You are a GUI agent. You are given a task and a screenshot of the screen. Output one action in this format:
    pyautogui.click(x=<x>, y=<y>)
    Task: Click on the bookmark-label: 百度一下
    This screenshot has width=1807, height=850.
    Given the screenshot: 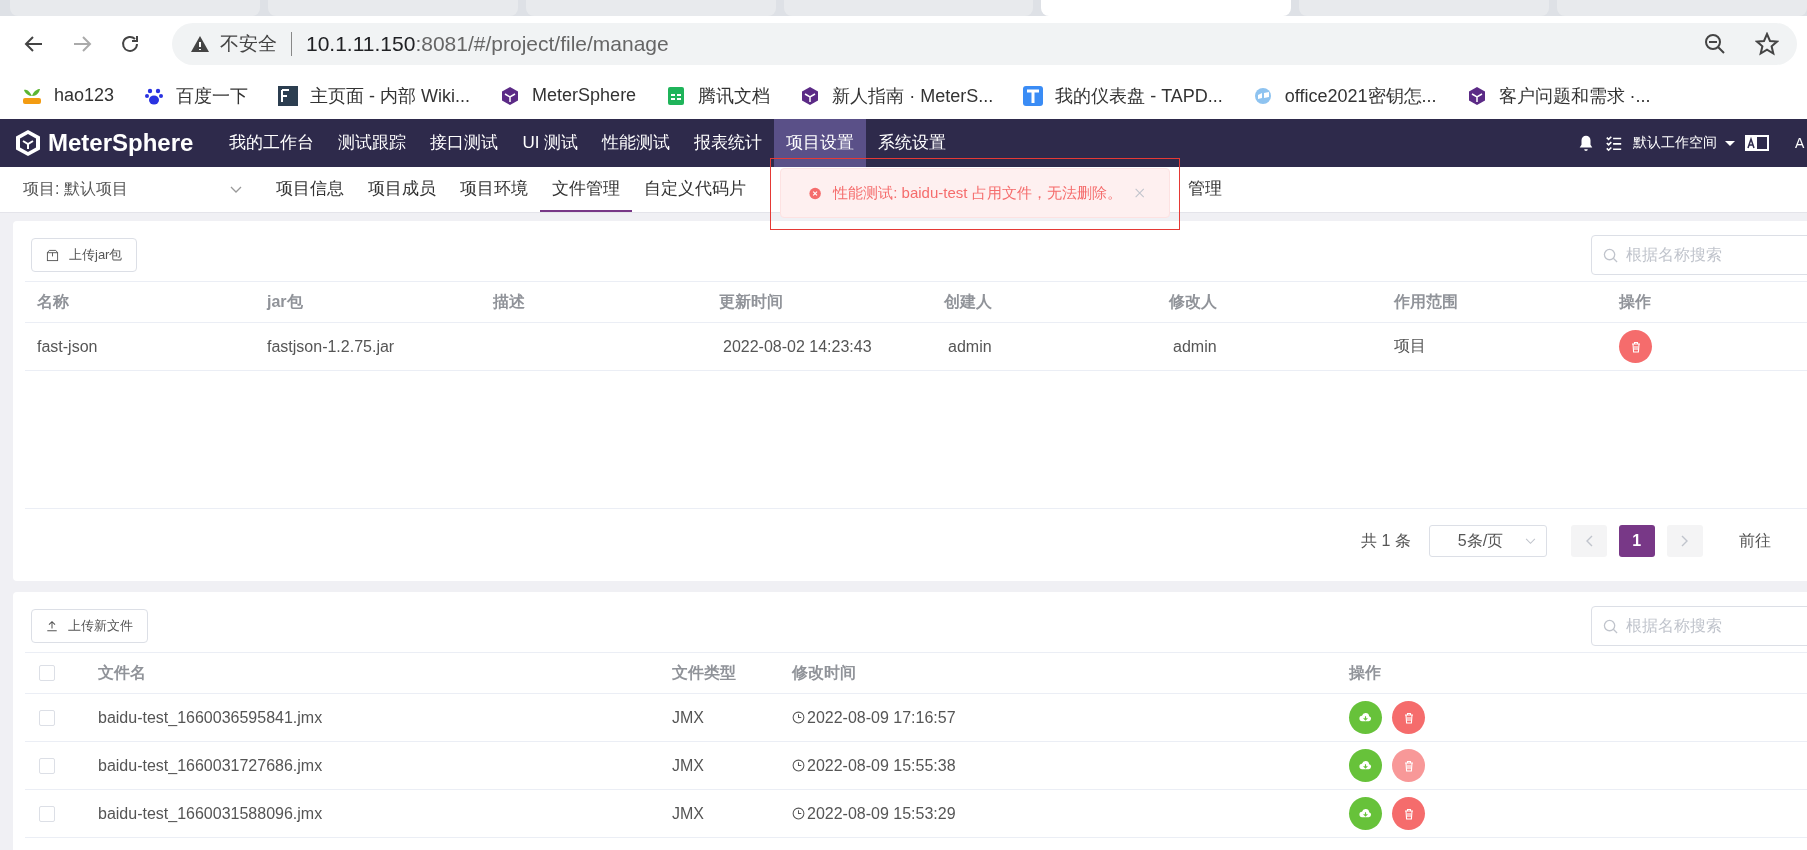 What is the action you would take?
    pyautogui.click(x=212, y=96)
    